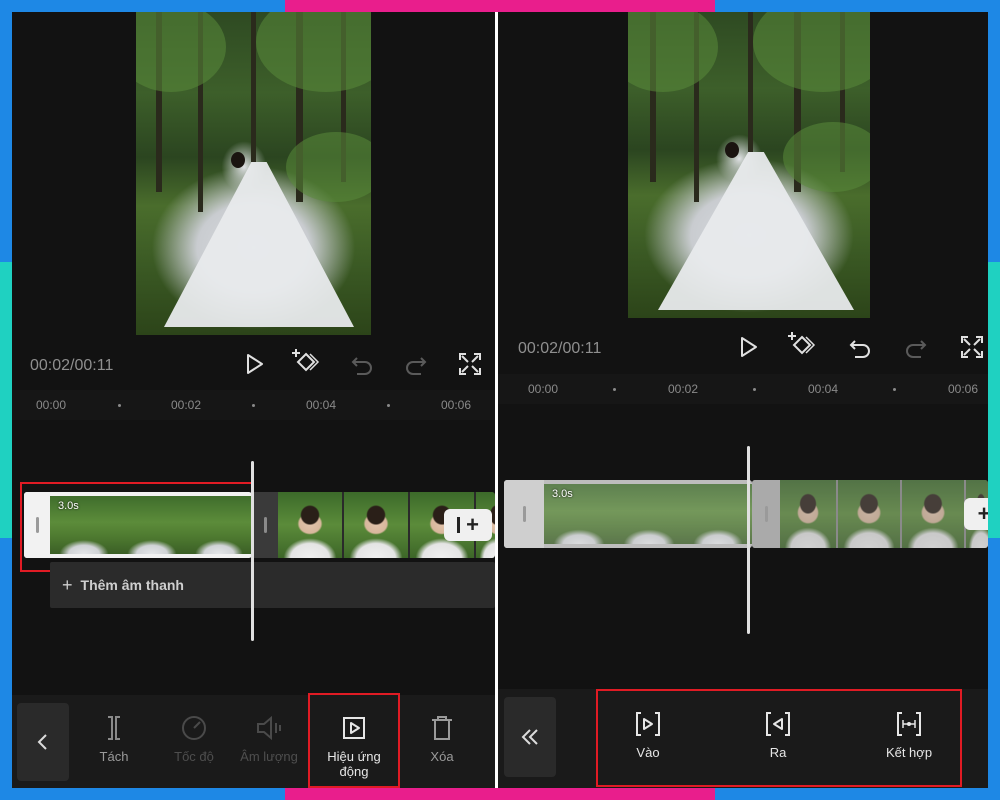 The width and height of the screenshot is (1000, 800). What do you see at coordinates (67, 584) in the screenshot?
I see `plus-icon: +` at bounding box center [67, 584].